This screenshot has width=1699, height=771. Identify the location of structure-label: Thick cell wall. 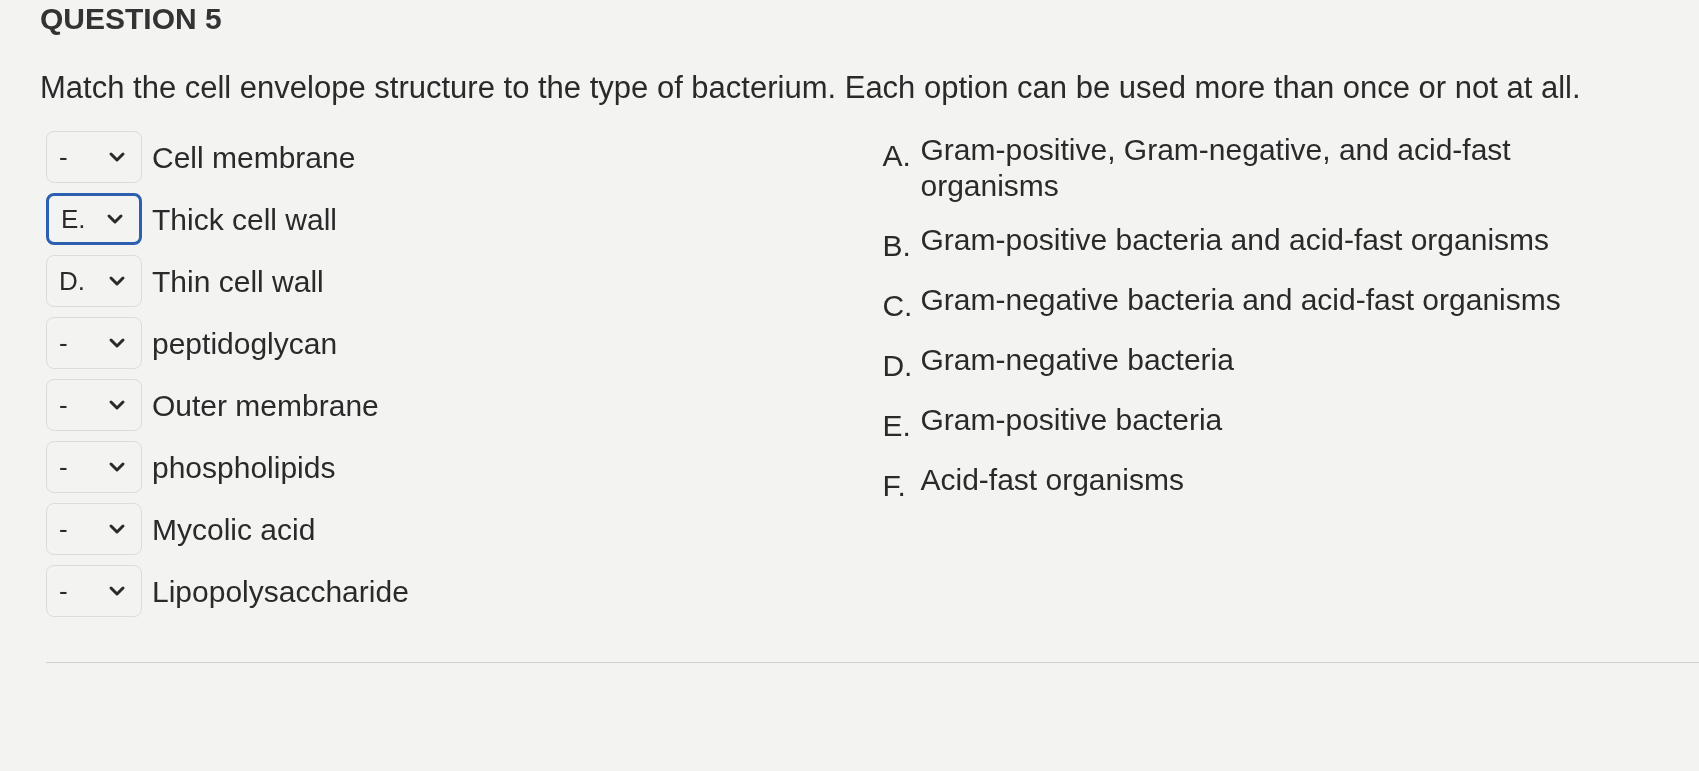
(245, 219).